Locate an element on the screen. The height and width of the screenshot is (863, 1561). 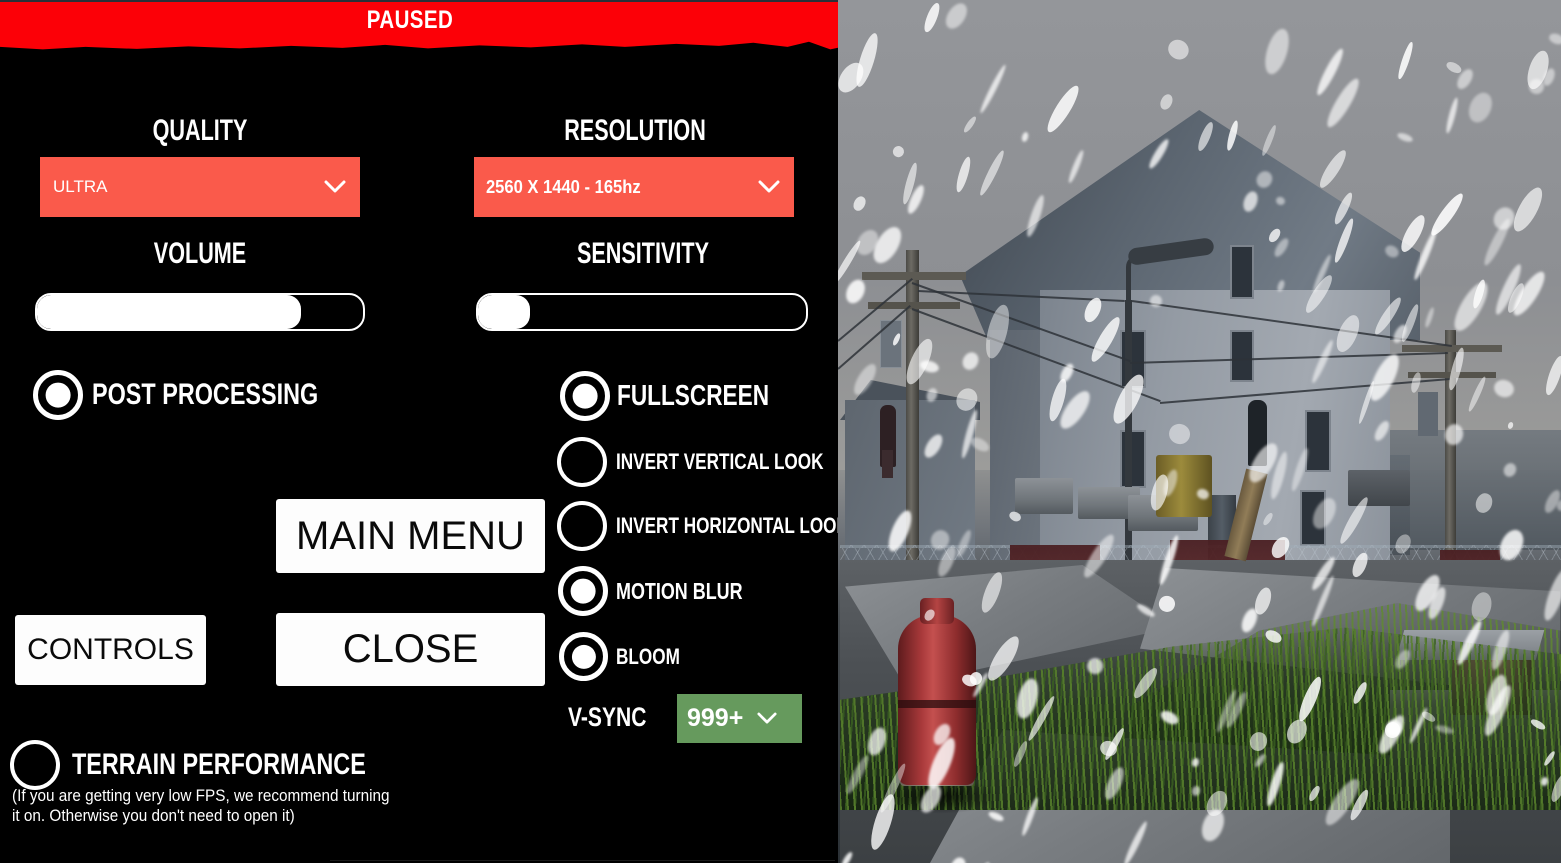
transformer-box is located at coordinates (1428, 414).